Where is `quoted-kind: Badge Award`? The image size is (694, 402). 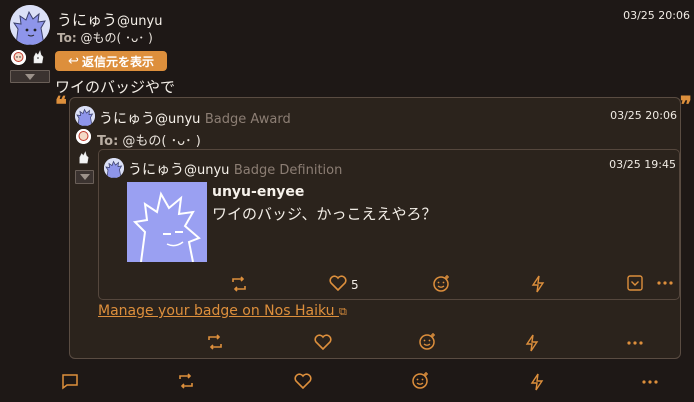
quoted-kind: Badge Award is located at coordinates (247, 119).